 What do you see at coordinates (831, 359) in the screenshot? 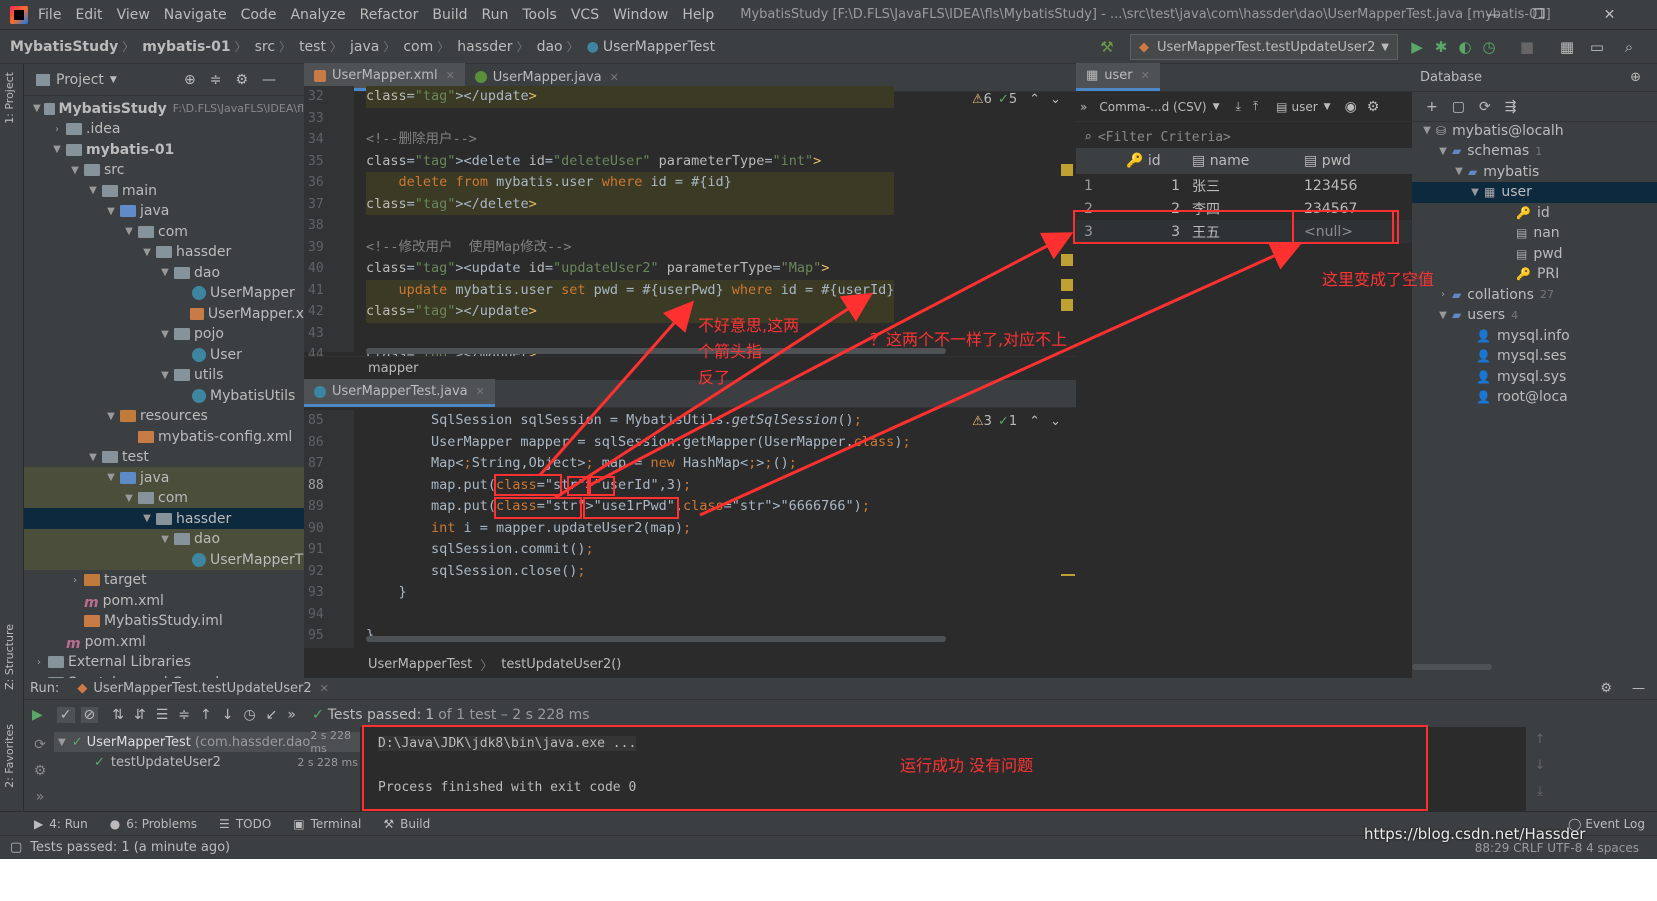
I see `arrow-row3` at bounding box center [831, 359].